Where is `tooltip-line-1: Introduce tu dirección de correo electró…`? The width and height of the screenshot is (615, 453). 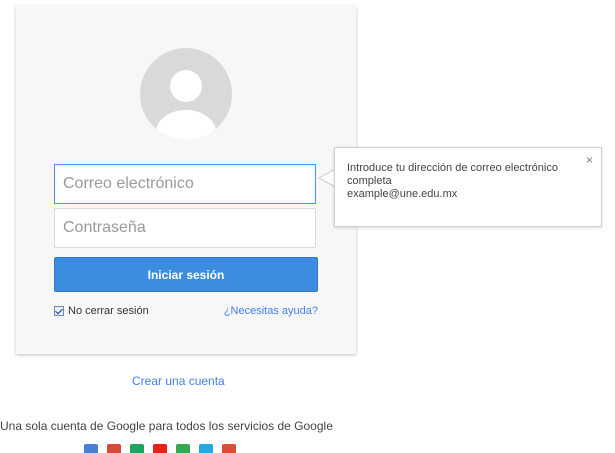
tooltip-line-1: Introduce tu dirección de correo electró… is located at coordinates (452, 168).